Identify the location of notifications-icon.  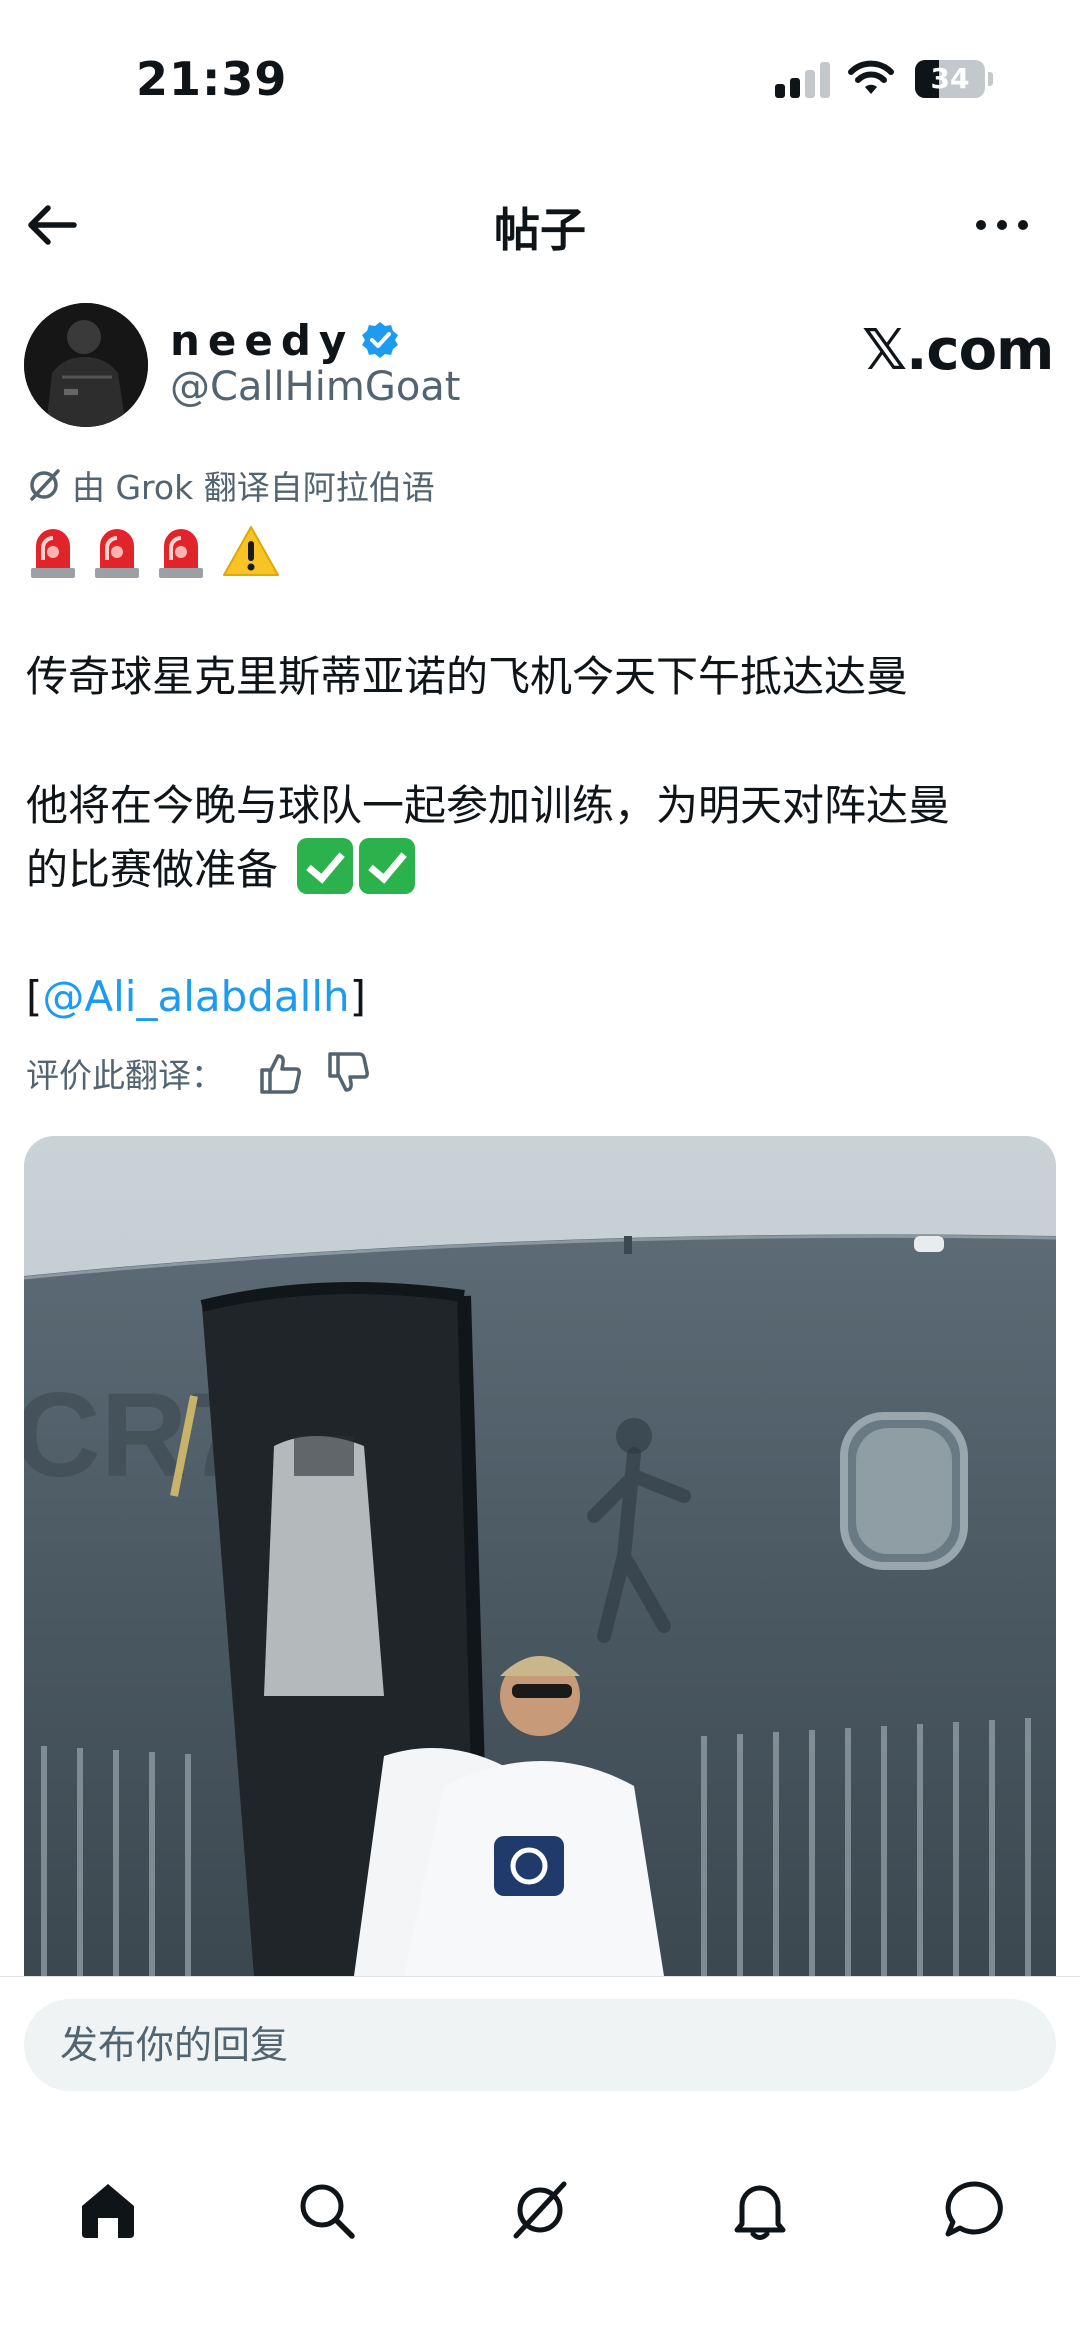
(760, 2210).